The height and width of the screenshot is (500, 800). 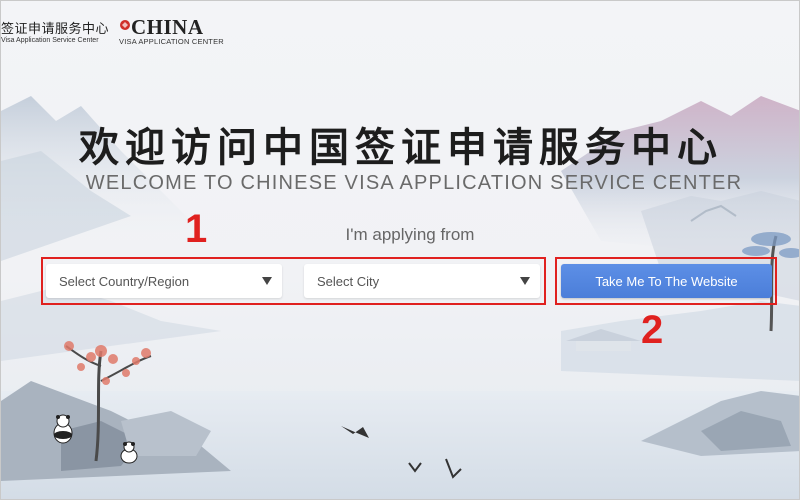 What do you see at coordinates (124, 281) in the screenshot?
I see `country-select-placeholder: Select Country/Region` at bounding box center [124, 281].